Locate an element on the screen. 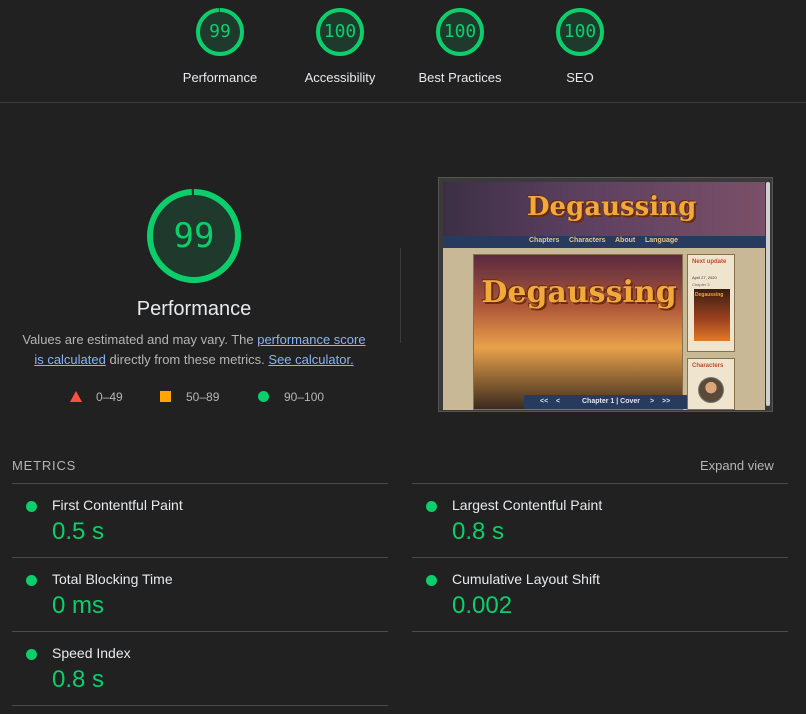 The width and height of the screenshot is (806, 714). next-update-title: Next update is located at coordinates (709, 262).